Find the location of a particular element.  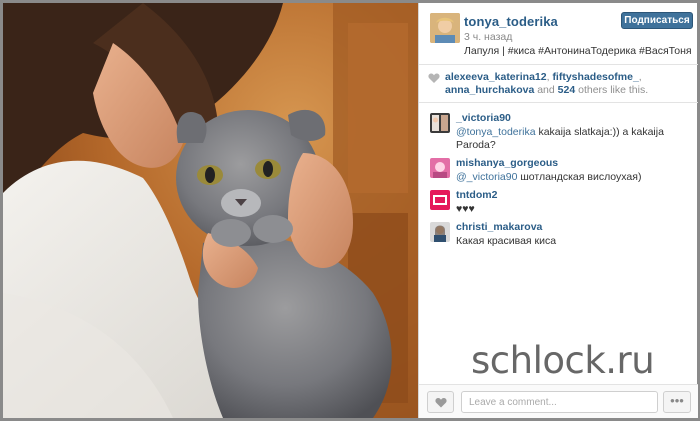

likes-and-text: and is located at coordinates (546, 90).